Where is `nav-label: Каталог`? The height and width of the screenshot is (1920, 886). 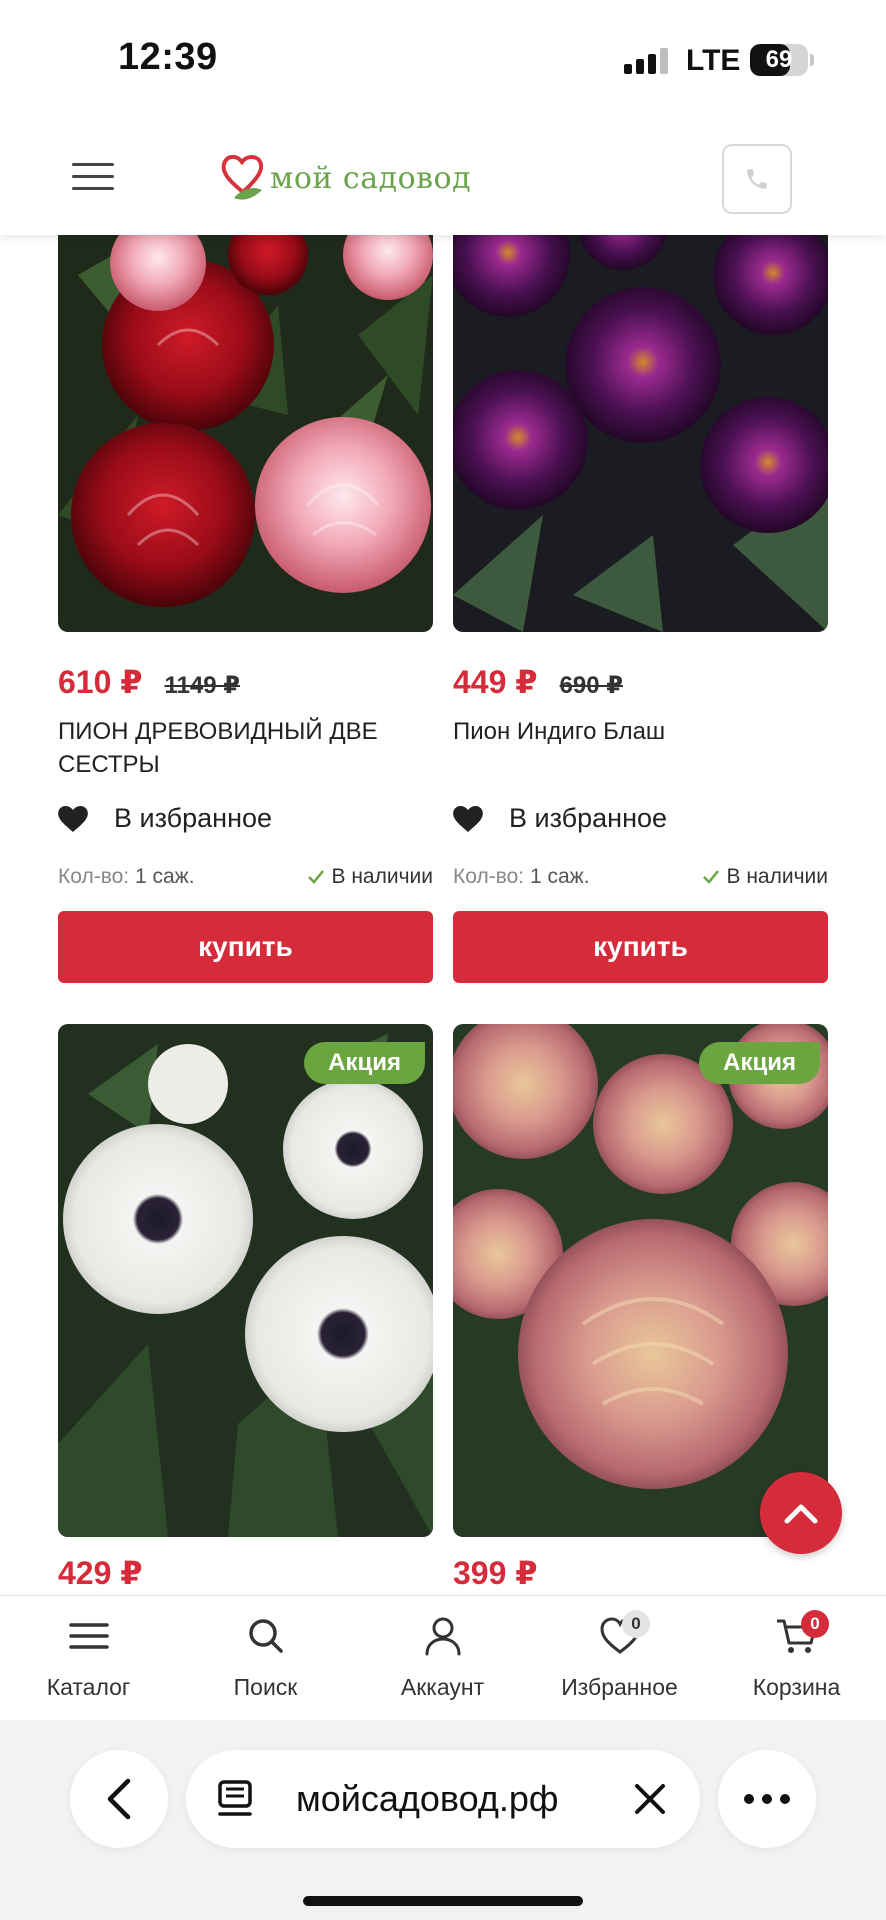
nav-label: Каталог is located at coordinates (88, 1687).